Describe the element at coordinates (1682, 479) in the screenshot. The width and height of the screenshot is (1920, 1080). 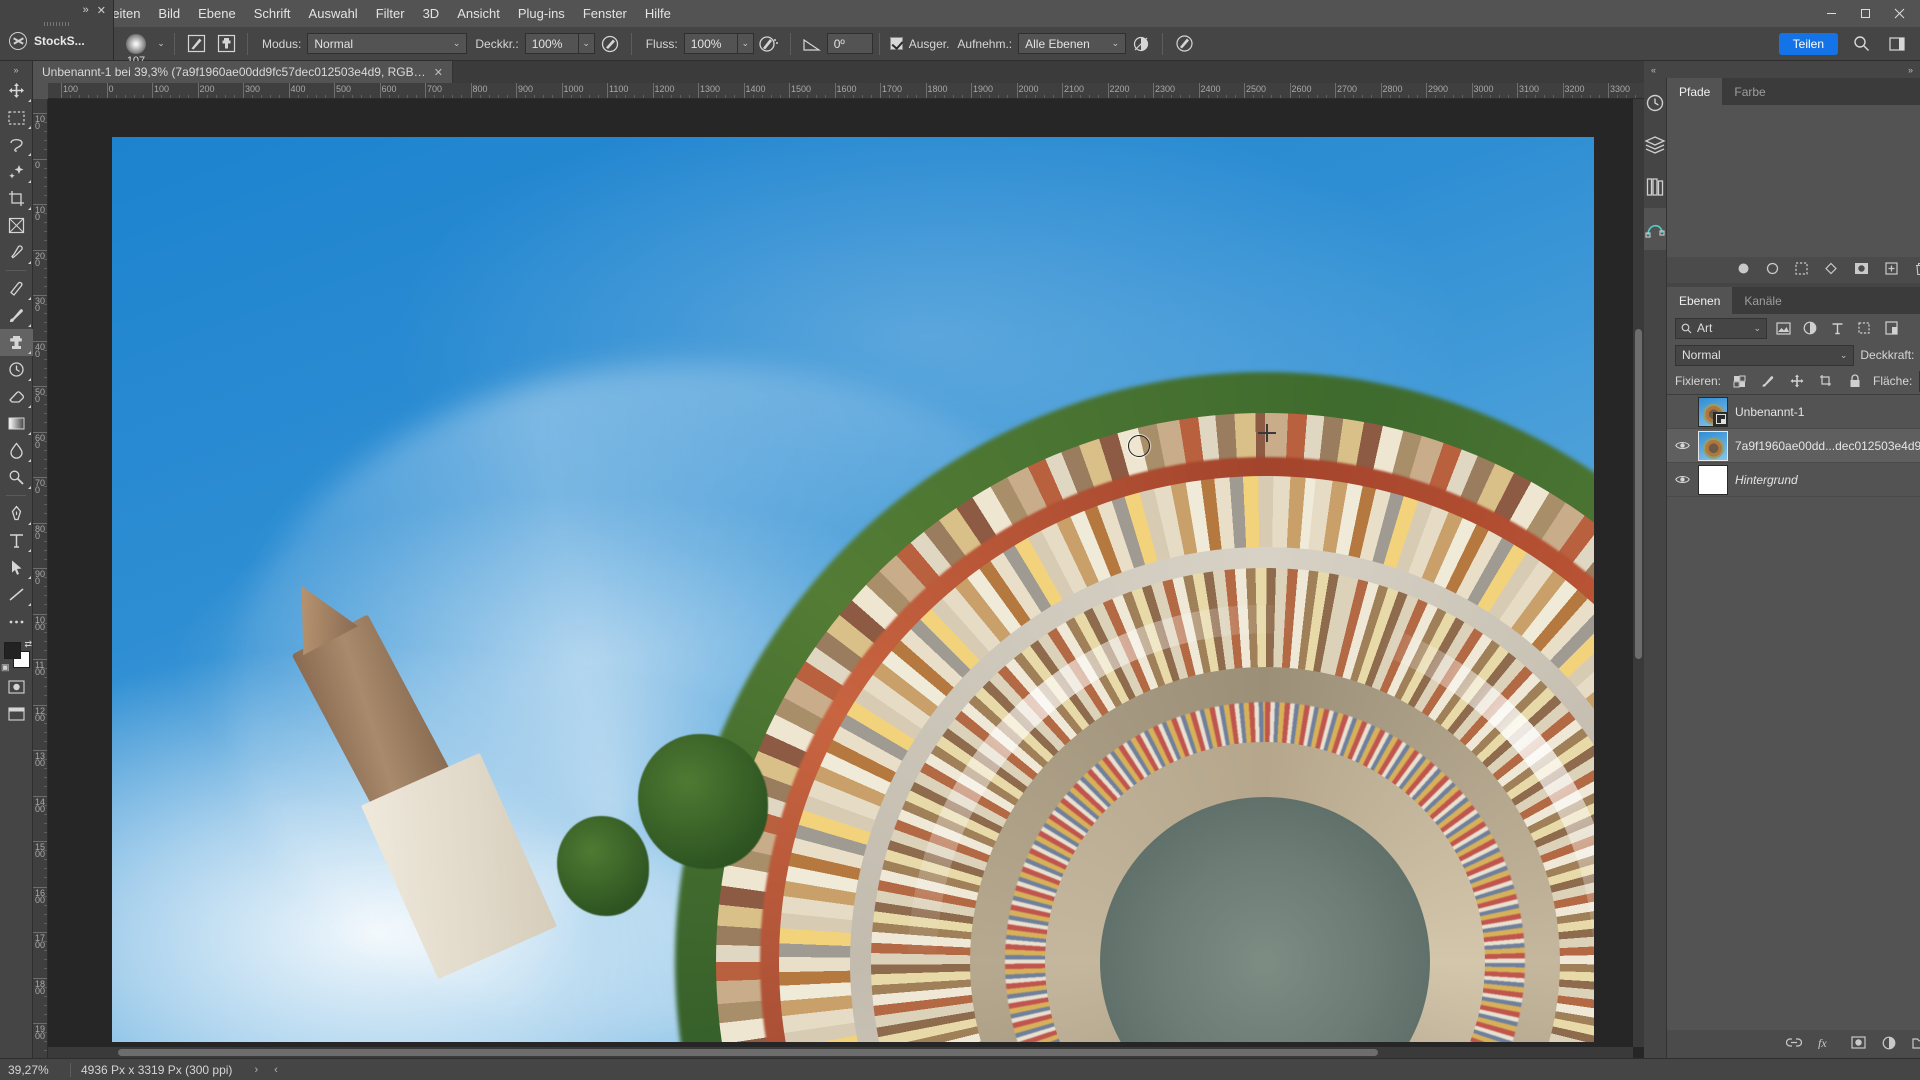
I see `layer-visibility-toggle` at that location.